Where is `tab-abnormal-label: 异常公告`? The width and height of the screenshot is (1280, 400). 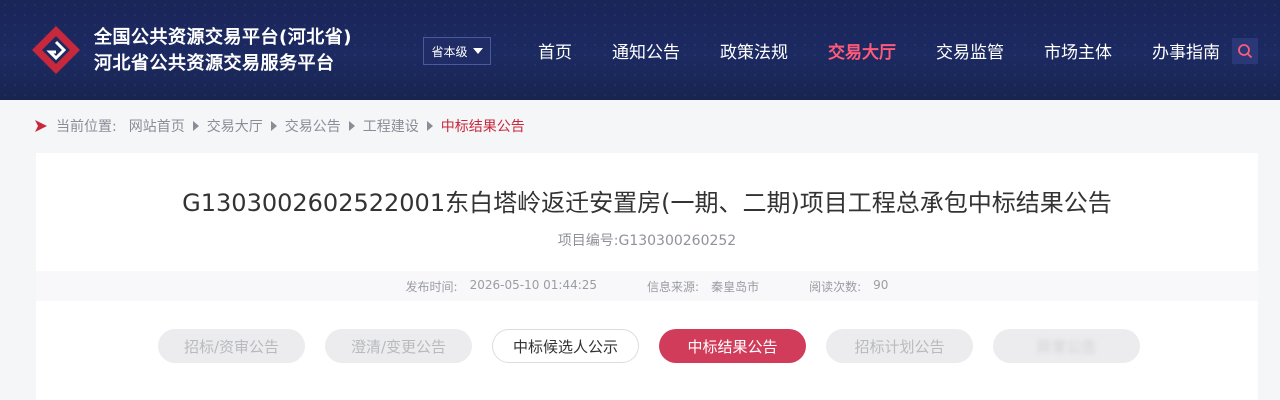
tab-abnormal-label: 异常公告 is located at coordinates (1066, 346).